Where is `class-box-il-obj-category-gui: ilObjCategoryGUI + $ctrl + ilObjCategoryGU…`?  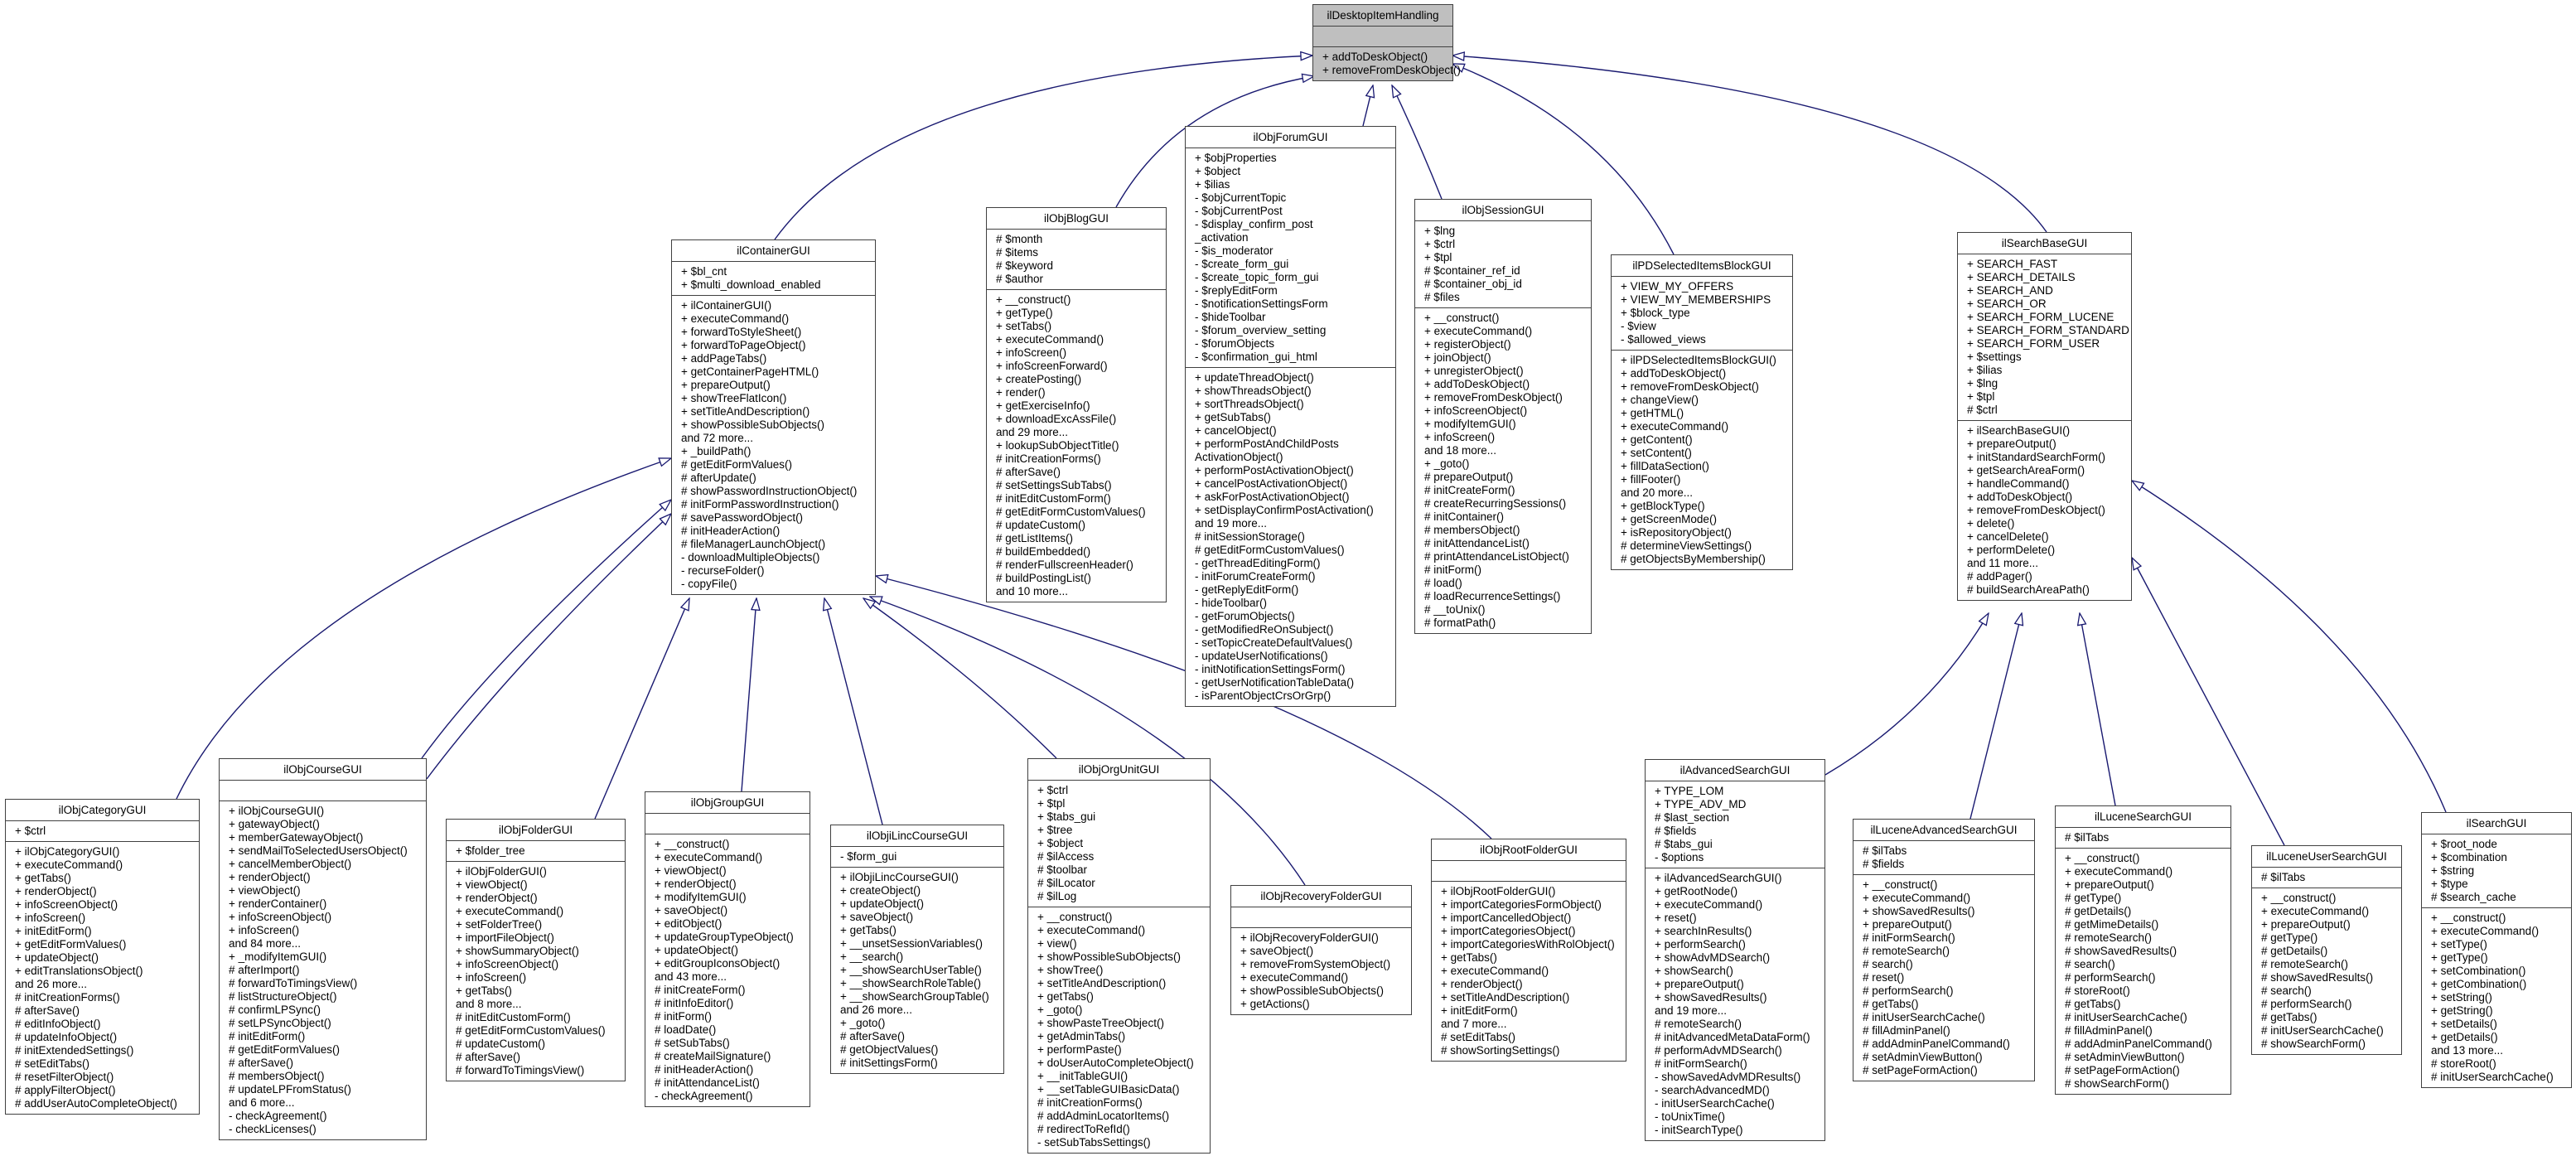 class-box-il-obj-category-gui: ilObjCategoryGUI + $ctrl + ilObjCategoryGU… is located at coordinates (102, 957).